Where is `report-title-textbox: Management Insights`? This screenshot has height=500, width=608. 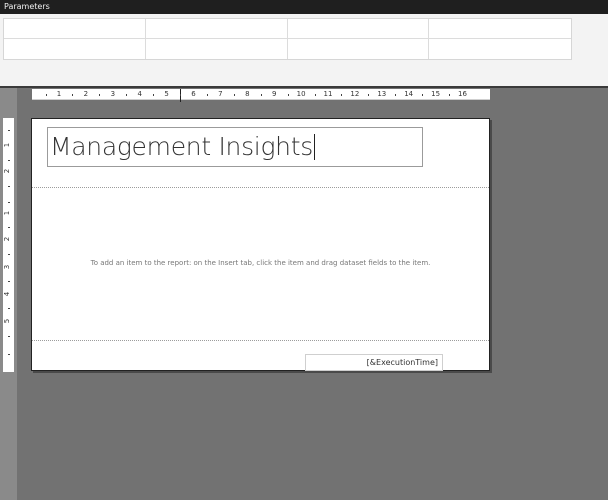 report-title-textbox: Management Insights is located at coordinates (235, 147).